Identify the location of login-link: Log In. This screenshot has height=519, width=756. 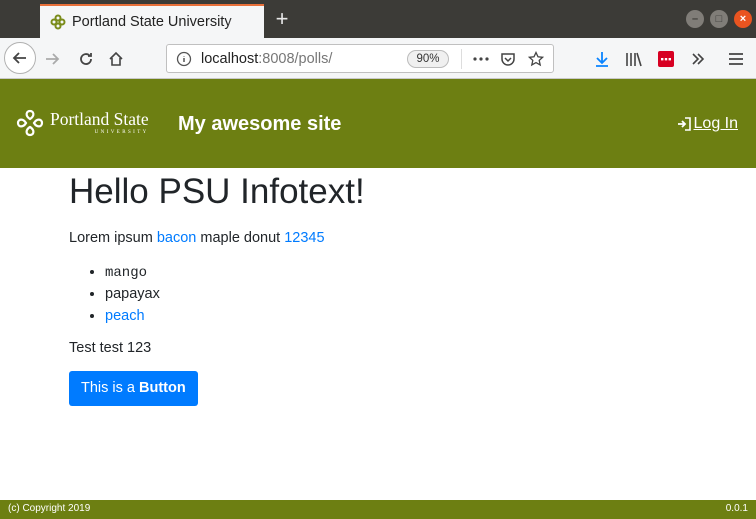
(707, 124).